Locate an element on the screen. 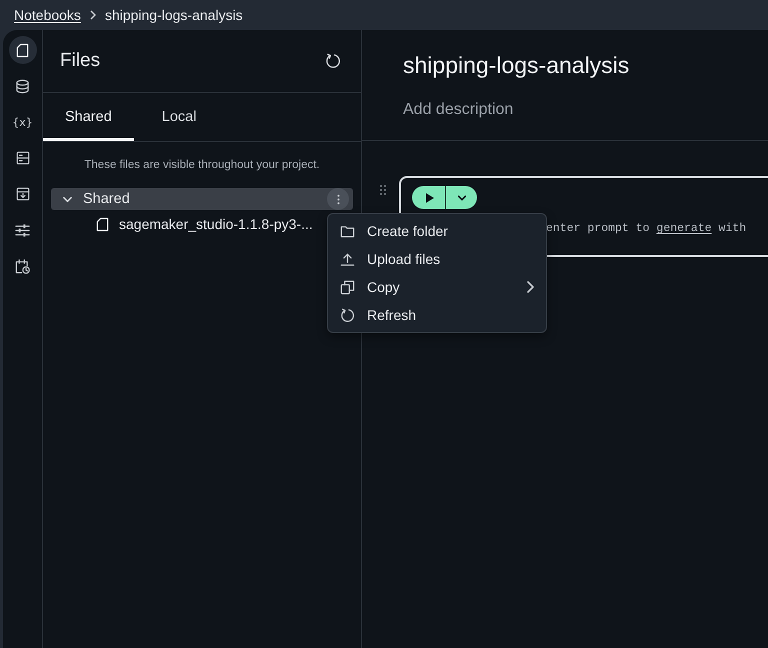 Image resolution: width=768 pixels, height=648 pixels. panel-title: Files is located at coordinates (80, 61).